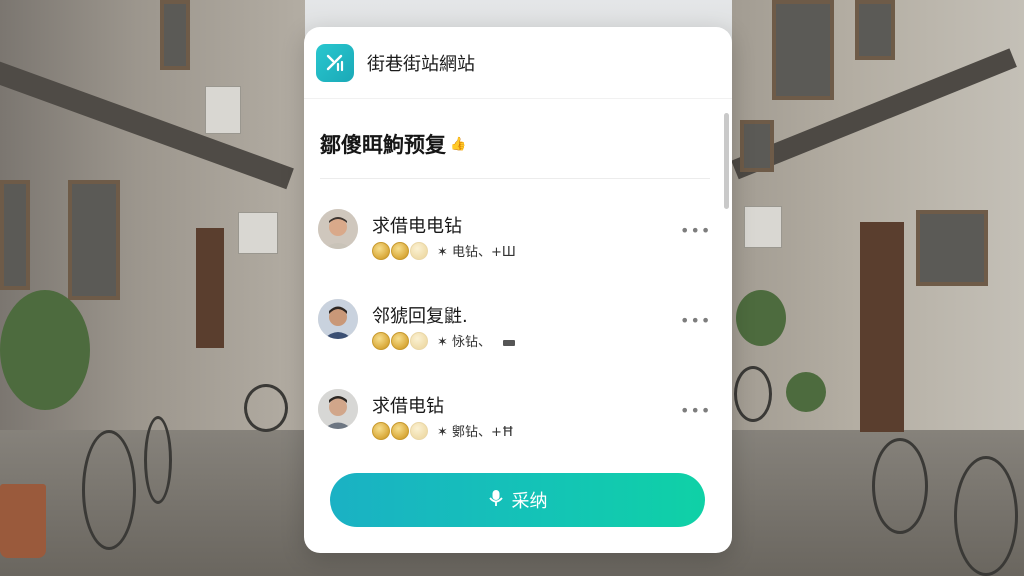  I want to click on reply-meta: ✶ 电钻、+Ш, so click(444, 250).